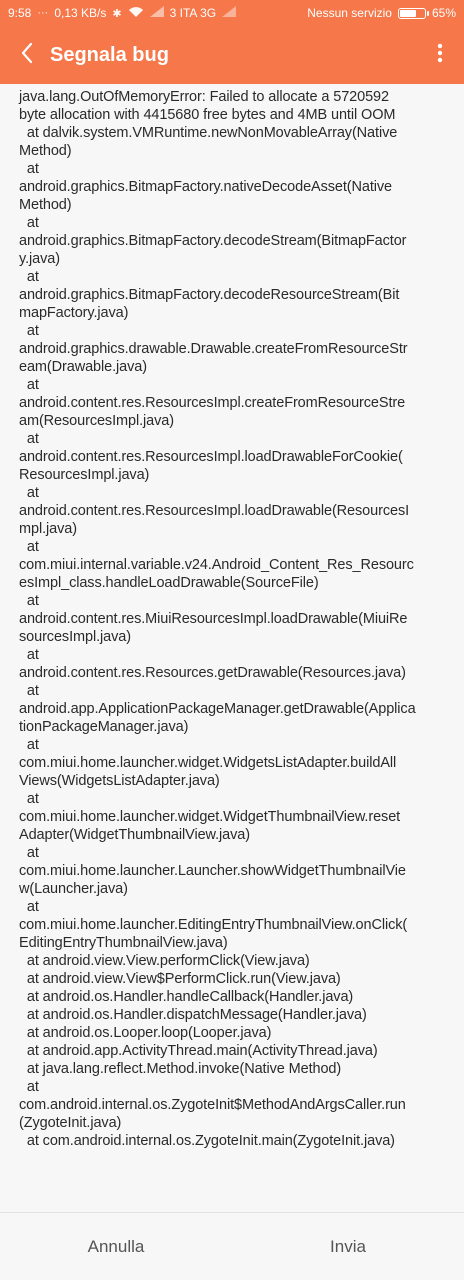 The image size is (464, 1280). I want to click on log-line: Adapter(WidgetThumbnailView.java), so click(134, 835).